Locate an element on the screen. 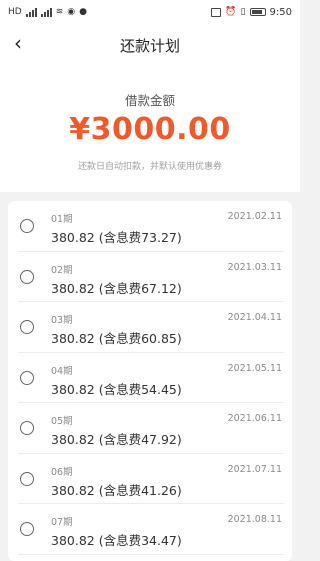 The width and height of the screenshot is (320, 561). nfc-icon is located at coordinates (216, 12).